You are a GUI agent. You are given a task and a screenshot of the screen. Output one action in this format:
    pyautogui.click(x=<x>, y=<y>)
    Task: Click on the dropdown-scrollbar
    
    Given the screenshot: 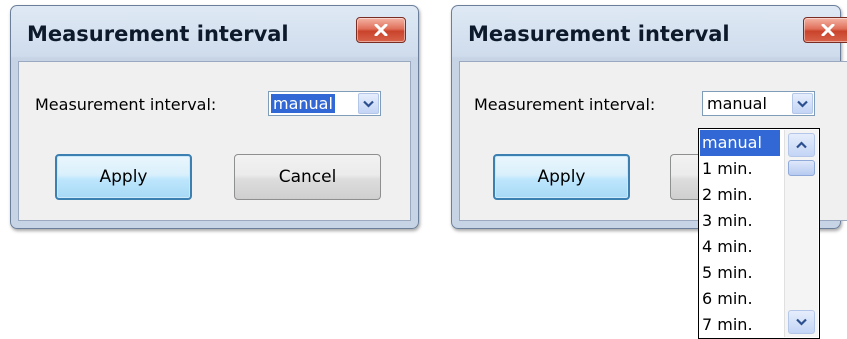 What is the action you would take?
    pyautogui.click(x=801, y=233)
    